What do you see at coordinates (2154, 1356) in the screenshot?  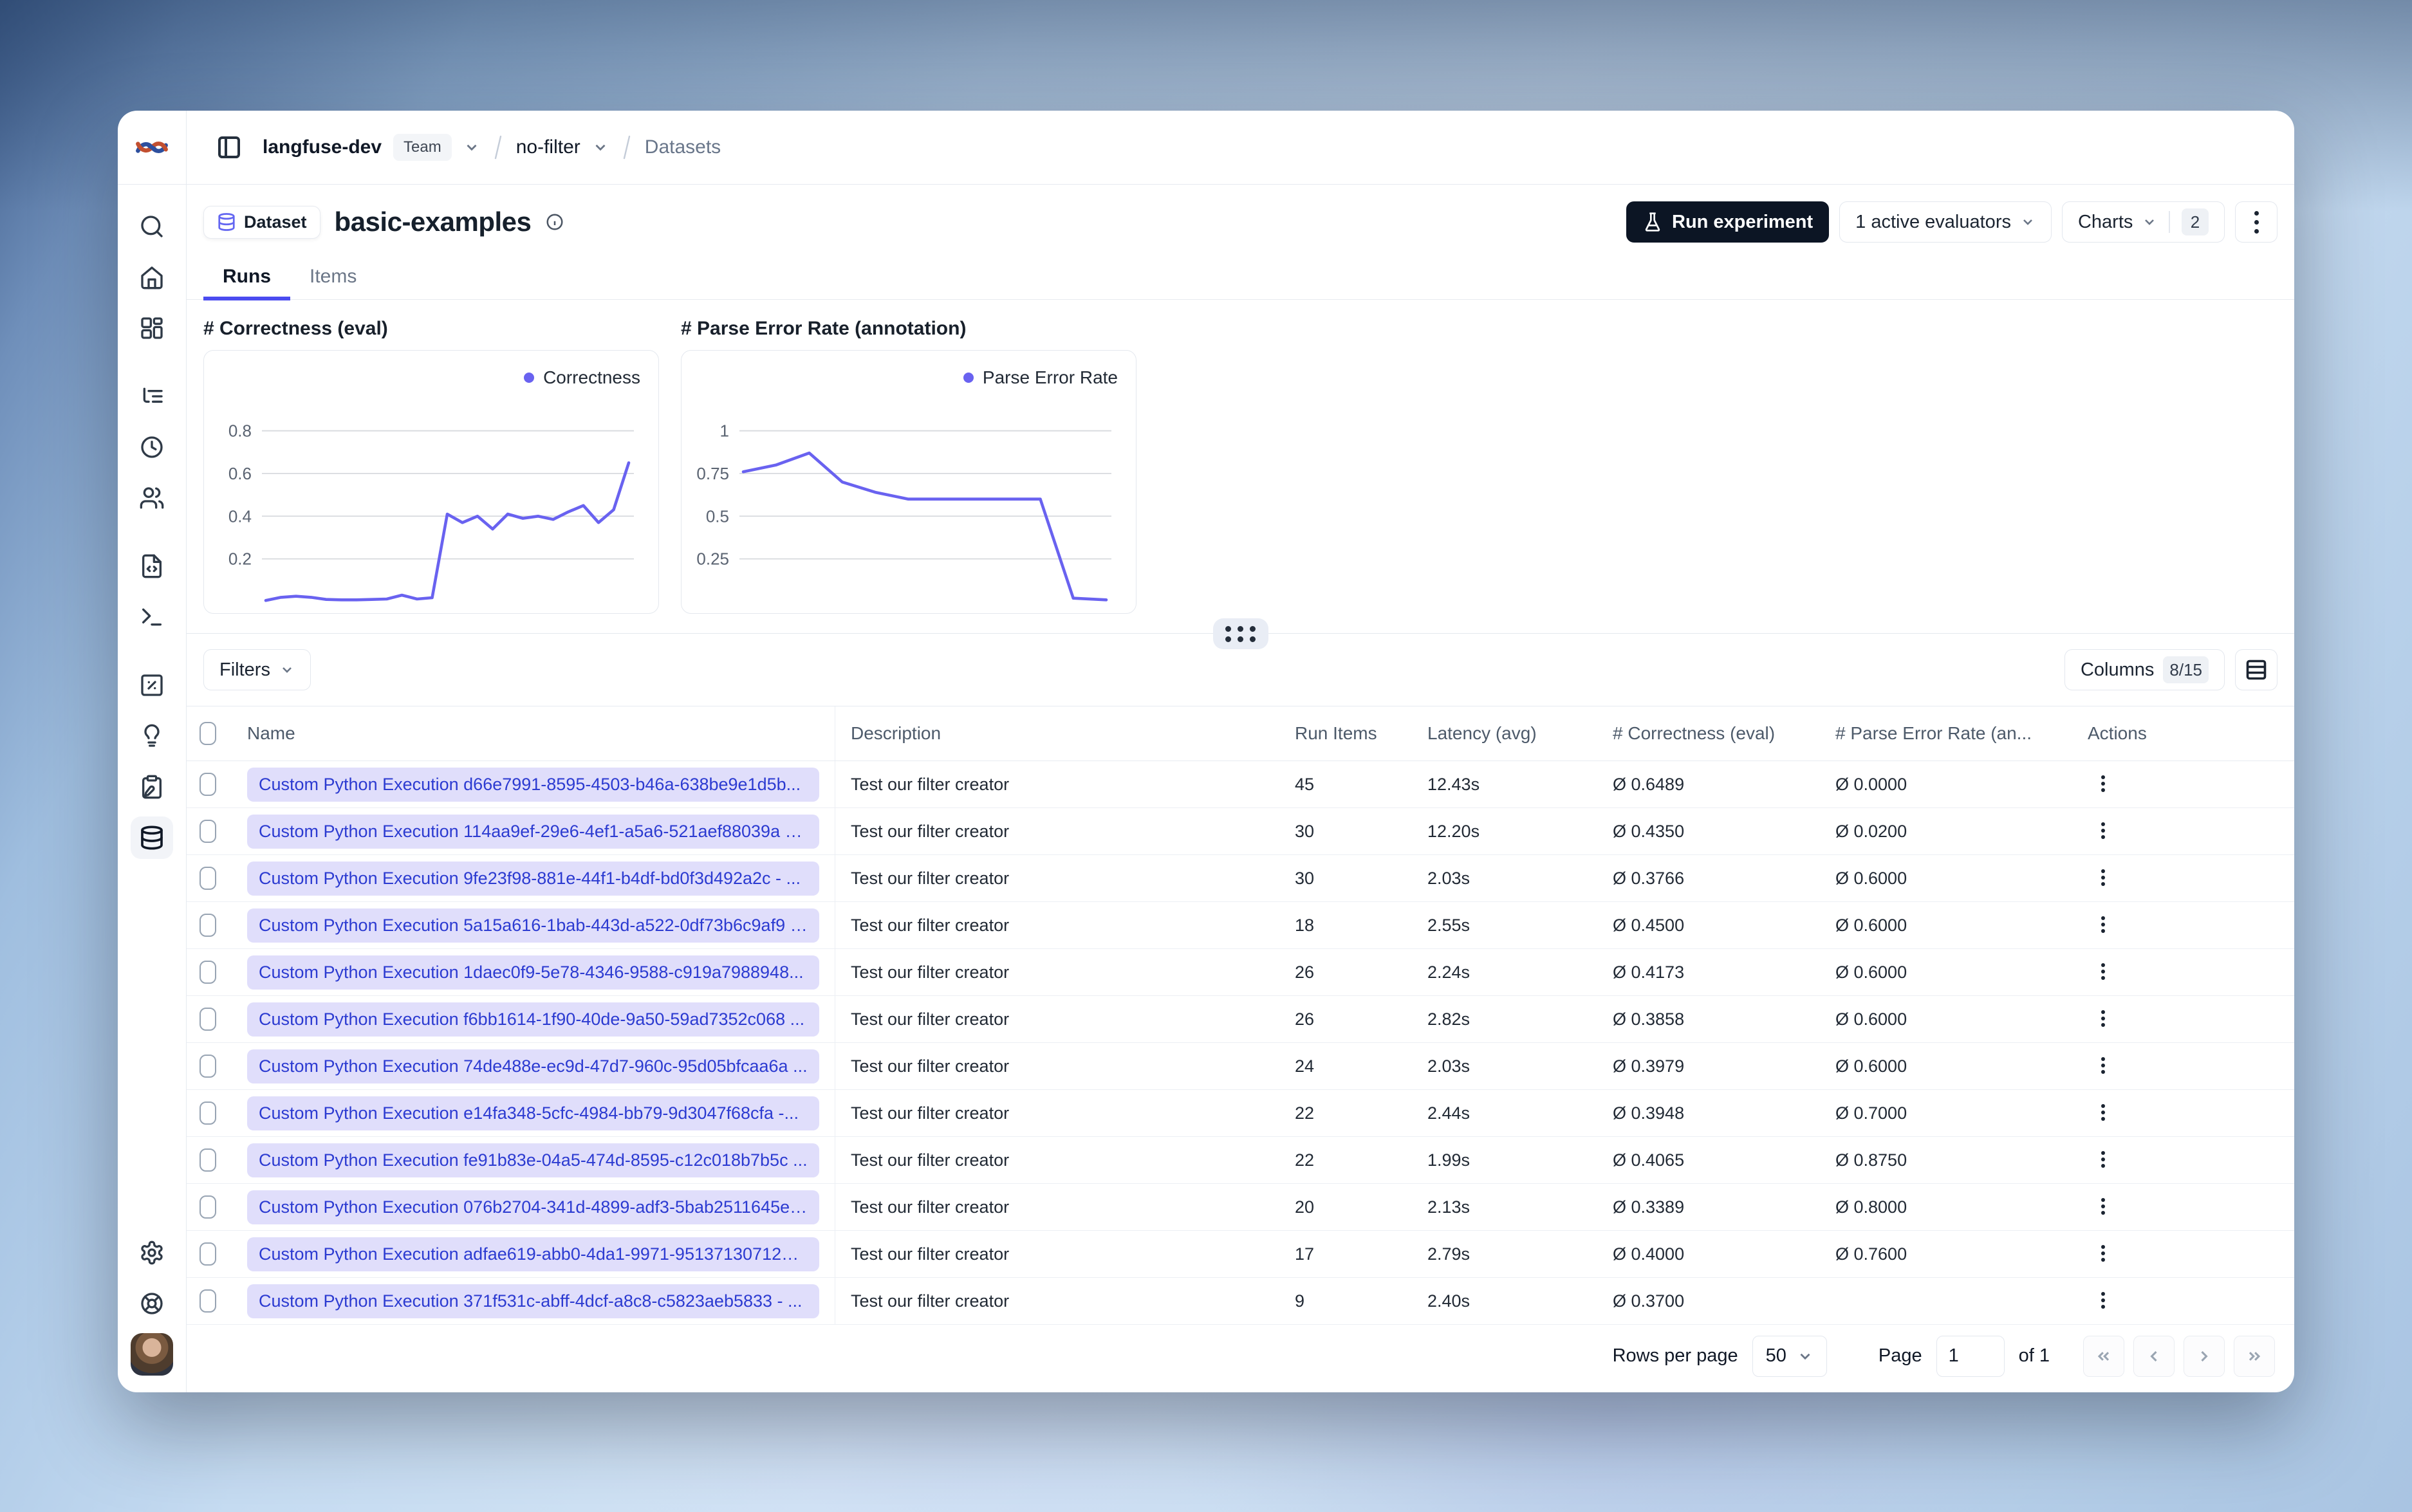 I see `previous-page-button` at bounding box center [2154, 1356].